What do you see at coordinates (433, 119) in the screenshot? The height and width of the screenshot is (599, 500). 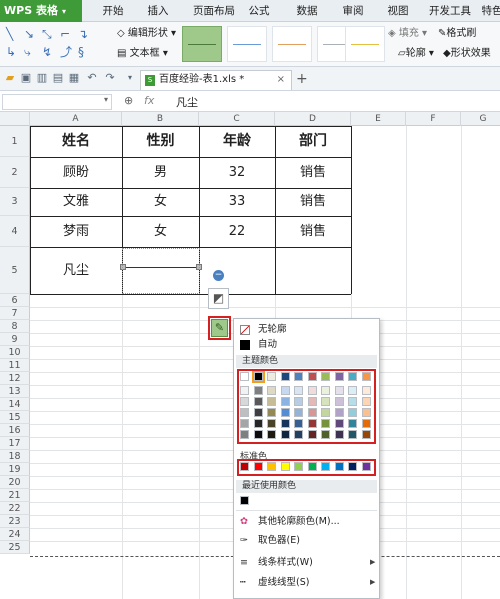 I see `column-header-f: F` at bounding box center [433, 119].